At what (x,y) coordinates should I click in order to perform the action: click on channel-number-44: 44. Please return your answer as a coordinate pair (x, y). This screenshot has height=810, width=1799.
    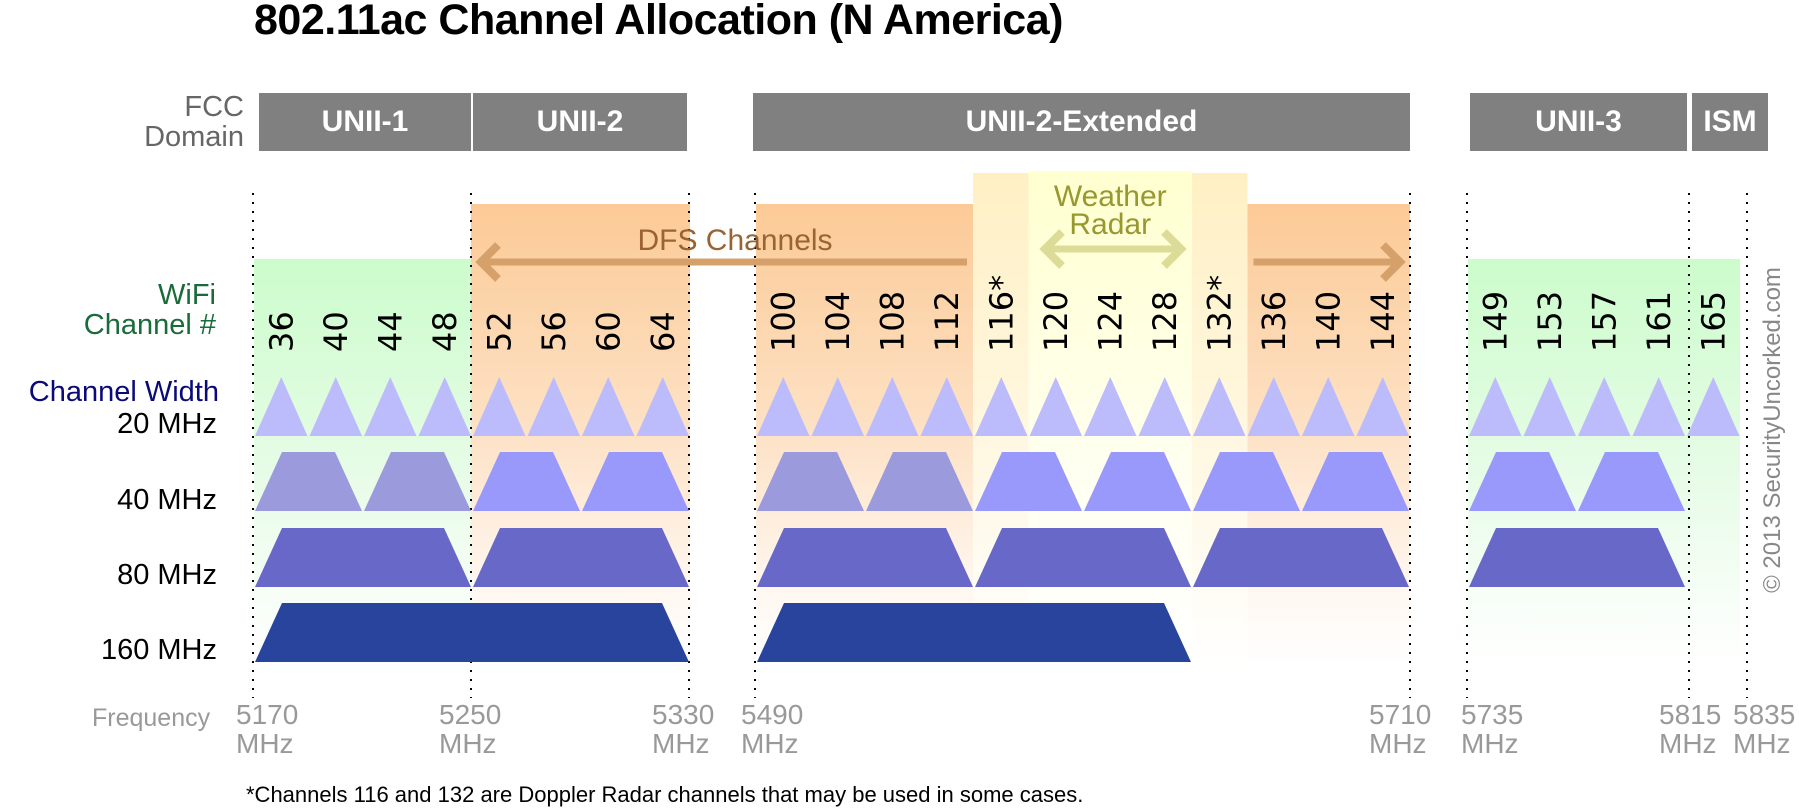
    Looking at the image, I should click on (390, 331).